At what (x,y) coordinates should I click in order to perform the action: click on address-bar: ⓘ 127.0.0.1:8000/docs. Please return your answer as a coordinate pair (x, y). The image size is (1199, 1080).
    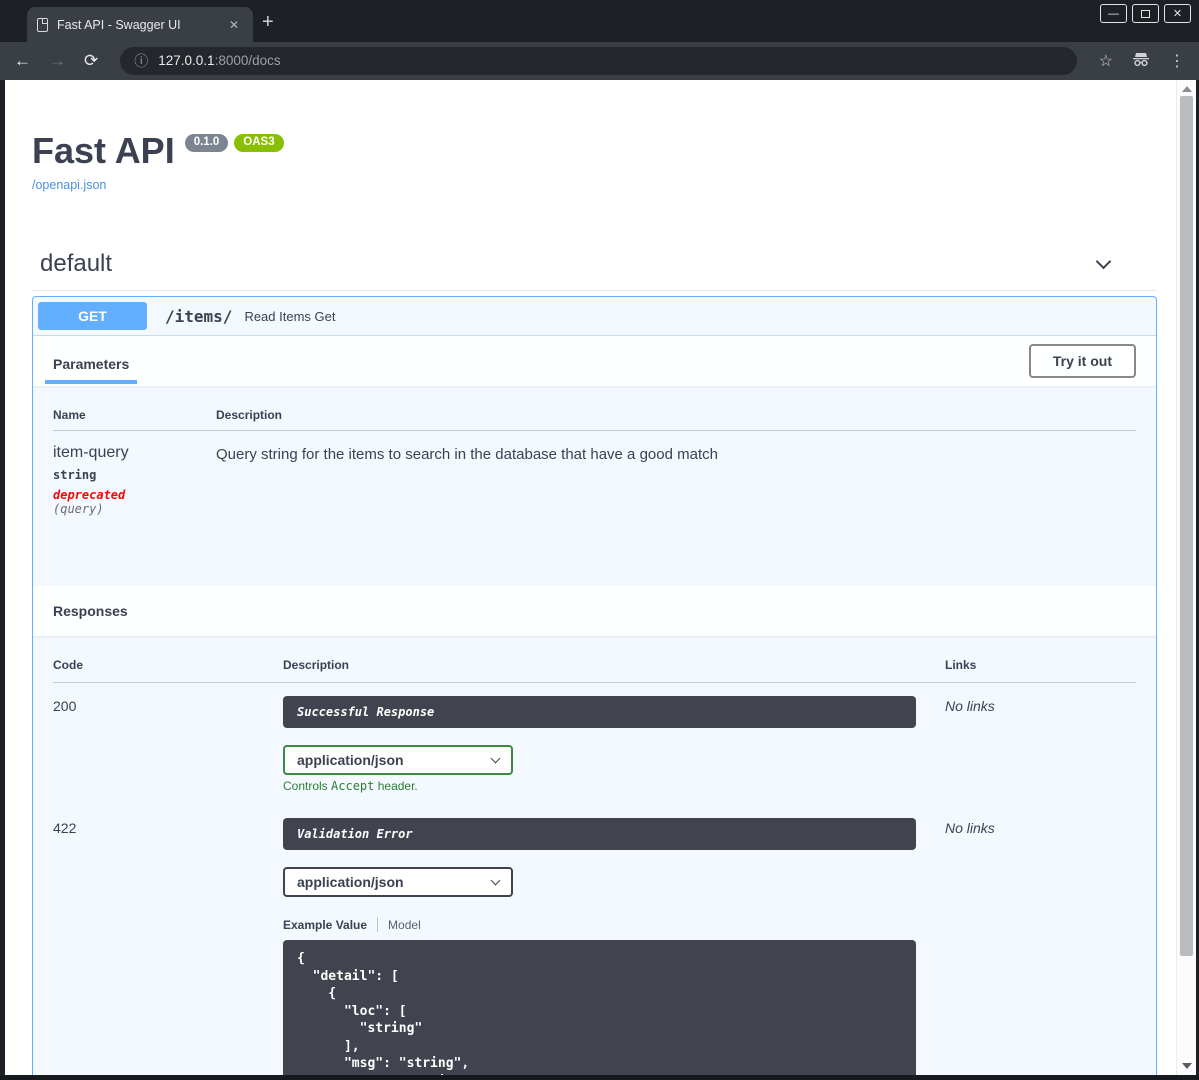
    Looking at the image, I should click on (598, 61).